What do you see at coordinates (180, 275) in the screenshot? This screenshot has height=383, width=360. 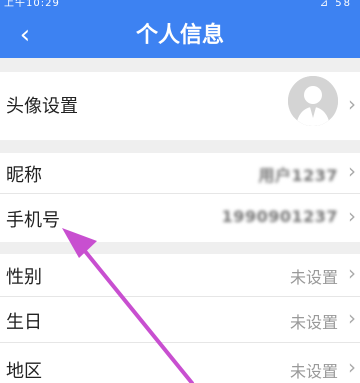 I see `row-gender: 性别 未设置 ›` at bounding box center [180, 275].